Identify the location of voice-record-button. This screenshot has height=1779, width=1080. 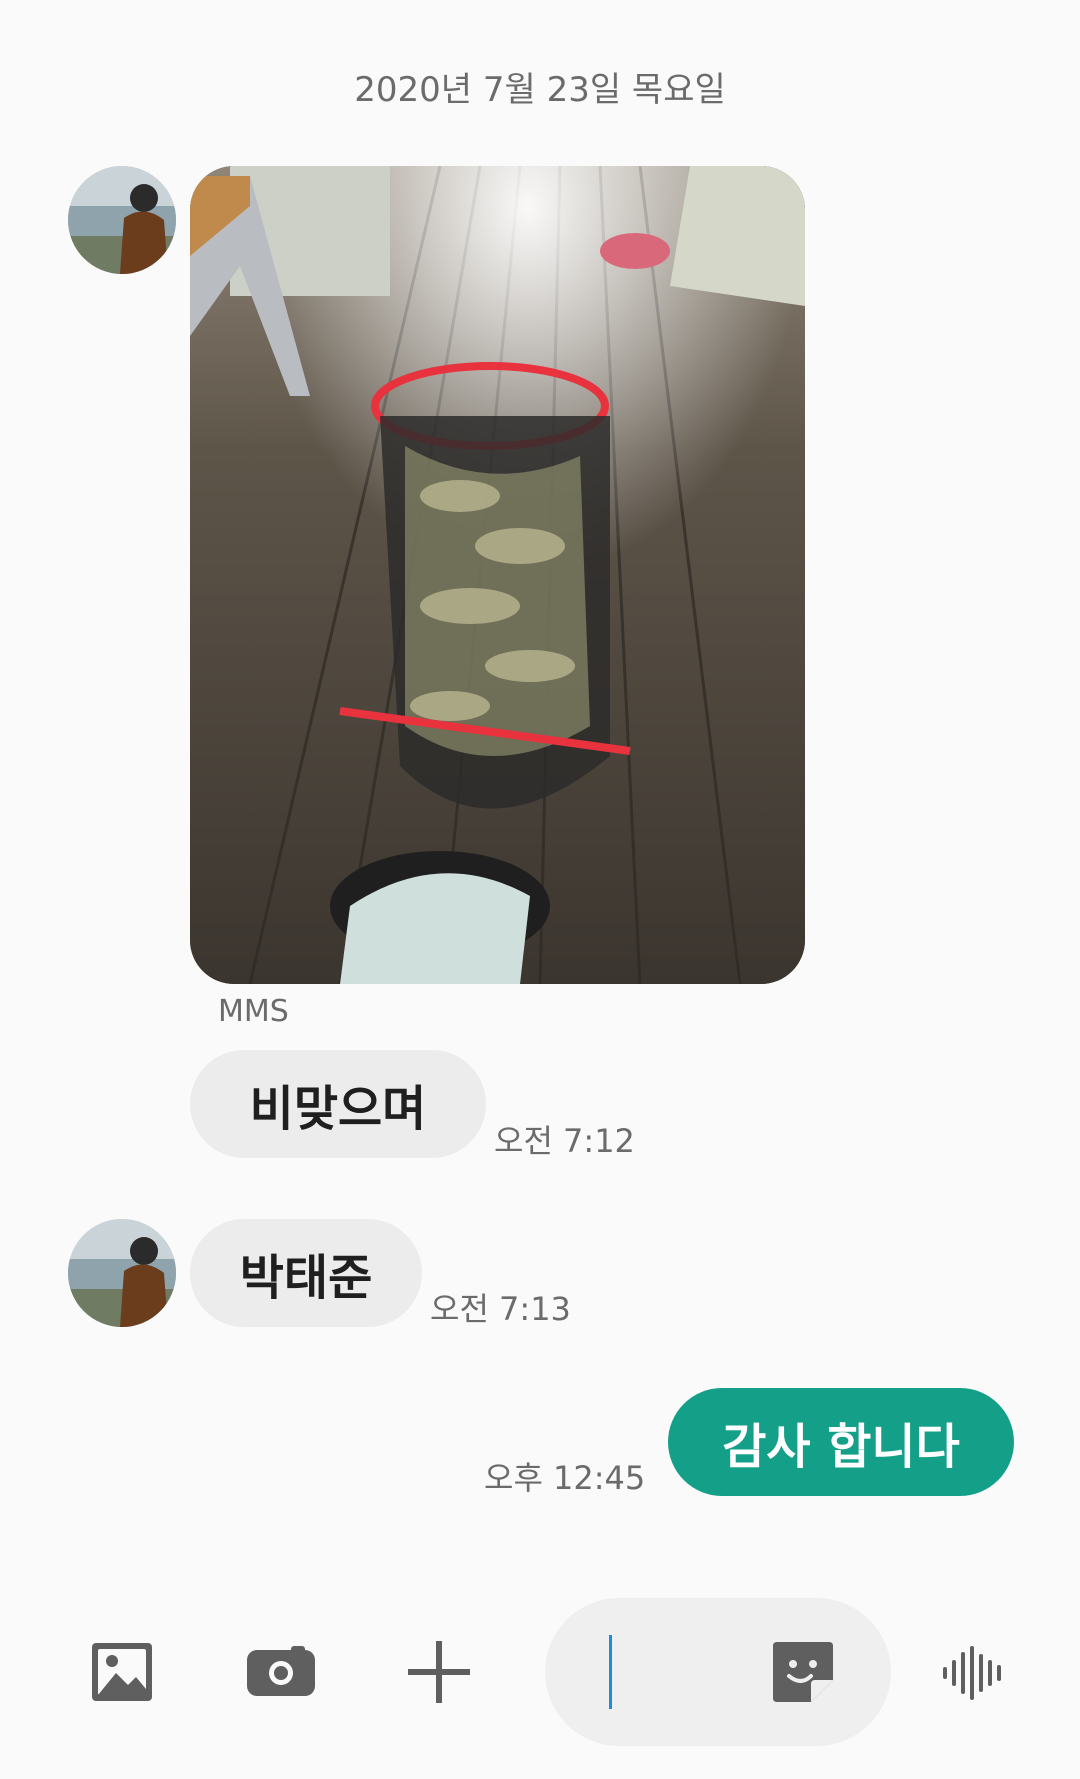
(975, 1673).